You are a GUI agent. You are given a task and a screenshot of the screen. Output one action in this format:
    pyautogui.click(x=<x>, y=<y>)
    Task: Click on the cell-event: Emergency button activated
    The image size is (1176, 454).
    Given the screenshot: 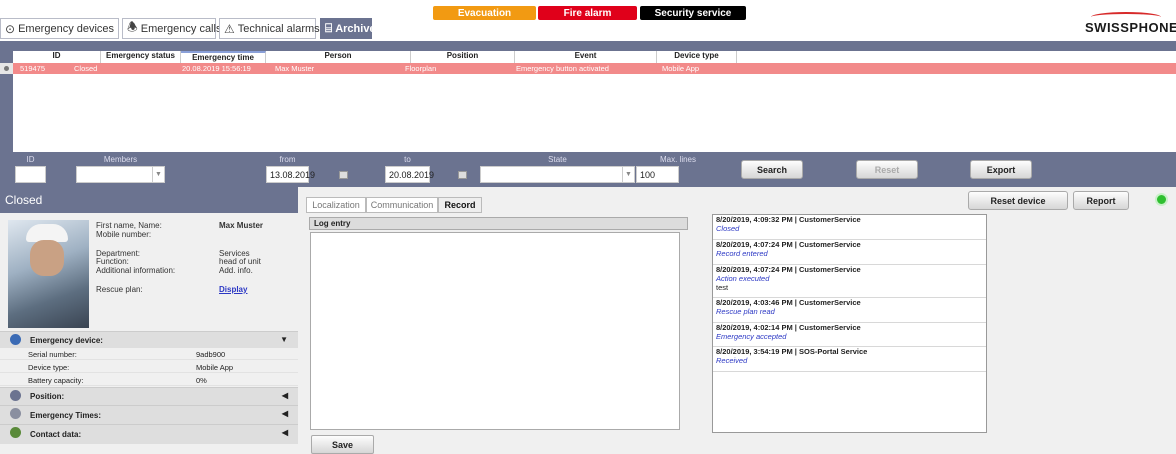 What is the action you would take?
    pyautogui.click(x=562, y=68)
    